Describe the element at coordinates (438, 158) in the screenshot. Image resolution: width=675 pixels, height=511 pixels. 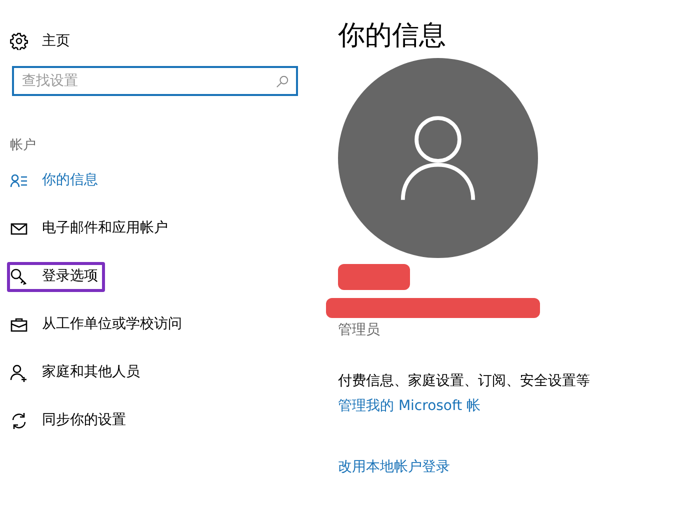
I see `person-icon` at that location.